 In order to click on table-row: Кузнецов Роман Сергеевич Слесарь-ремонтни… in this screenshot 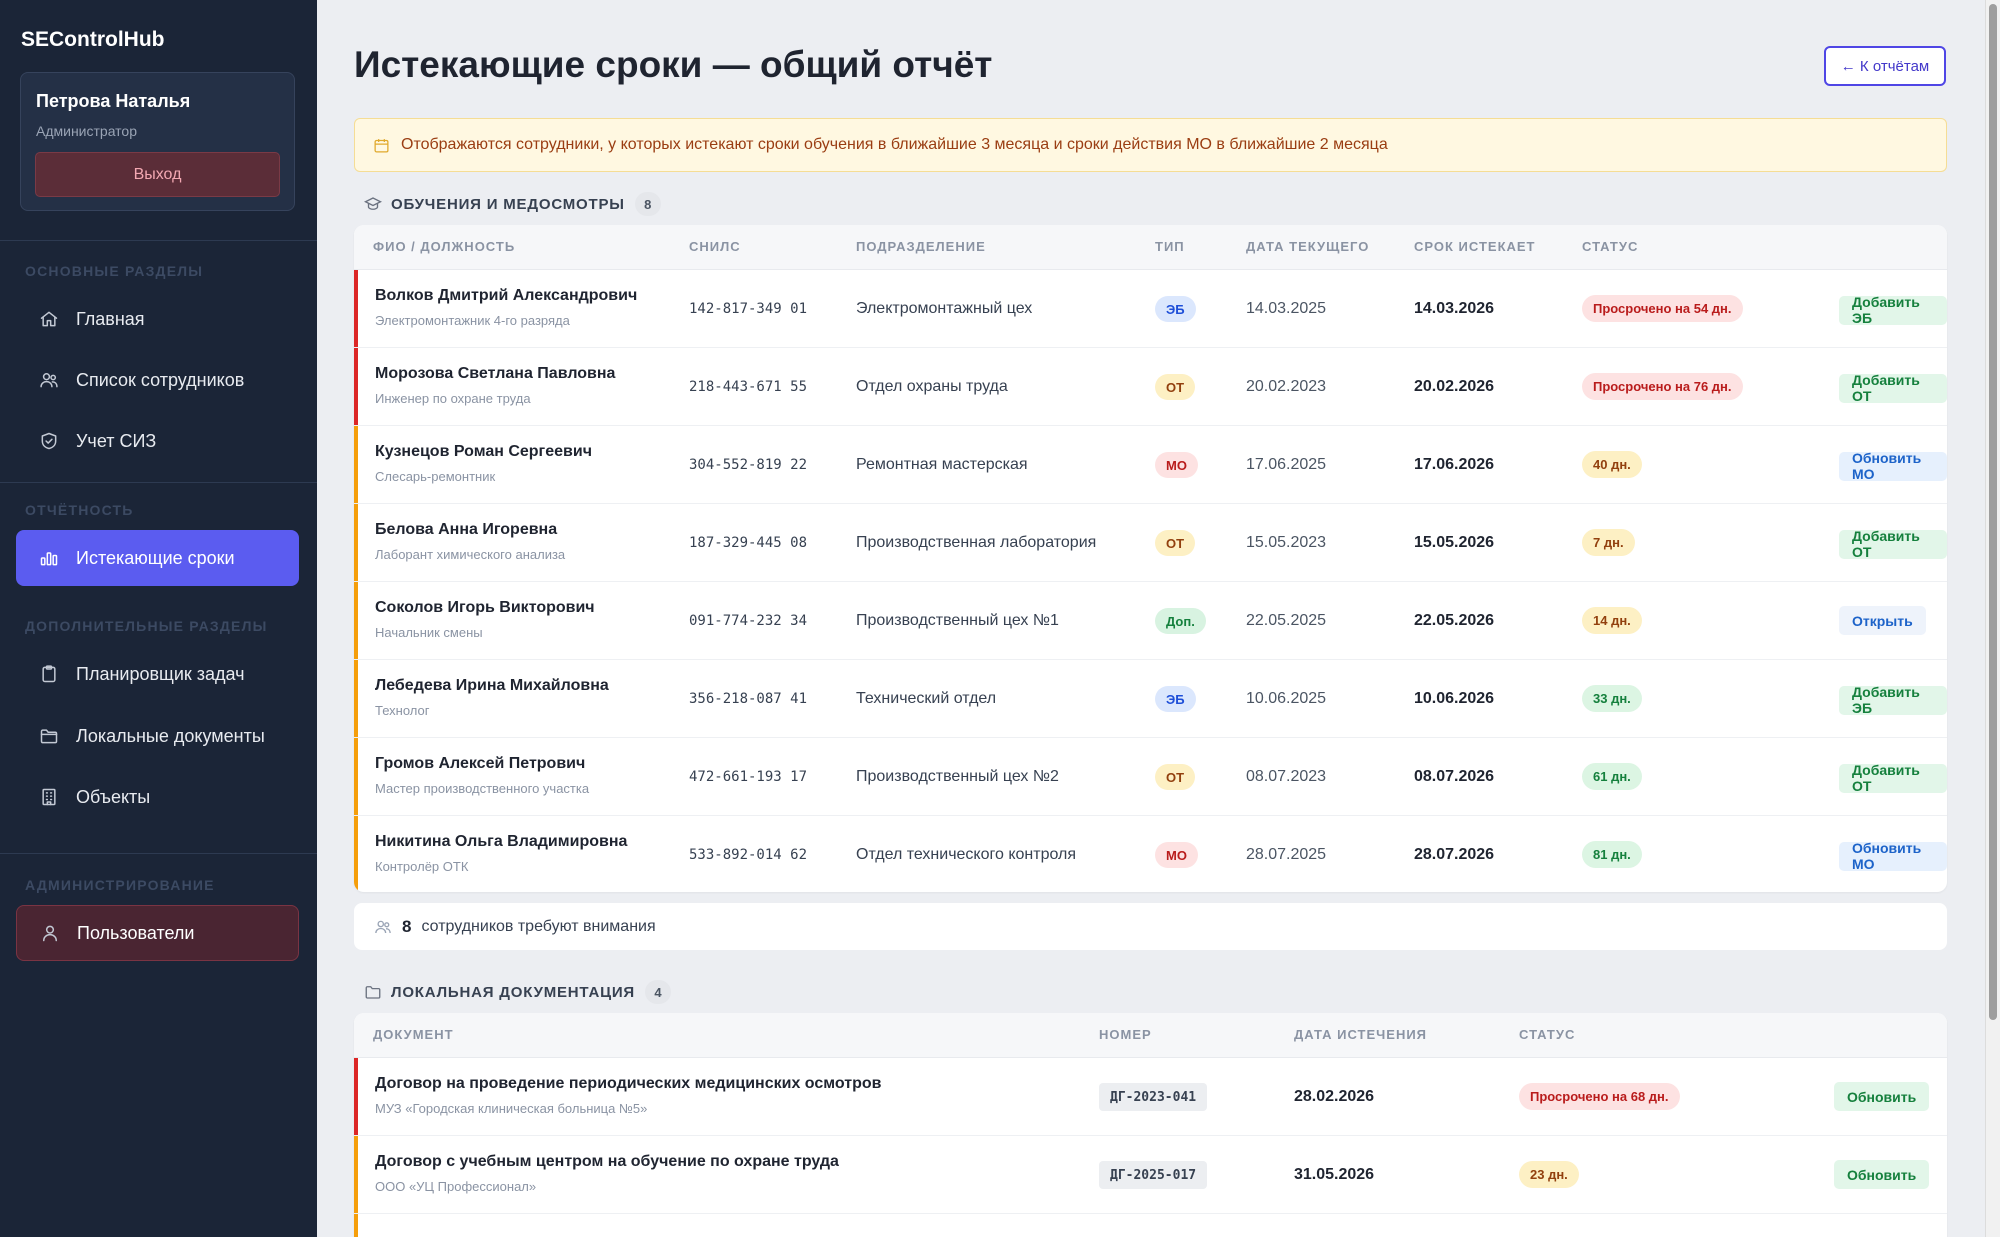, I will do `click(1150, 465)`.